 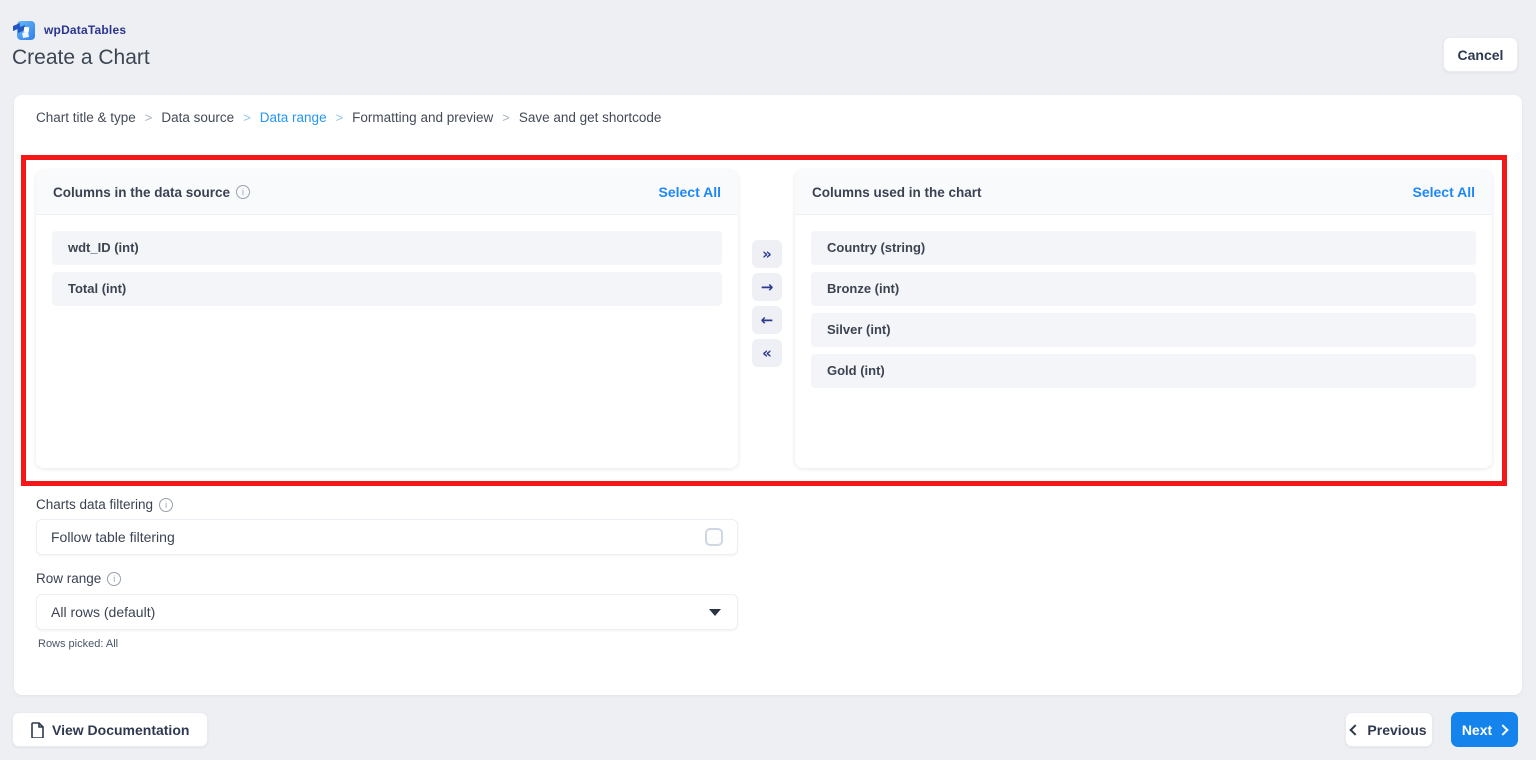 What do you see at coordinates (1397, 729) in the screenshot?
I see `previous-label: Previous` at bounding box center [1397, 729].